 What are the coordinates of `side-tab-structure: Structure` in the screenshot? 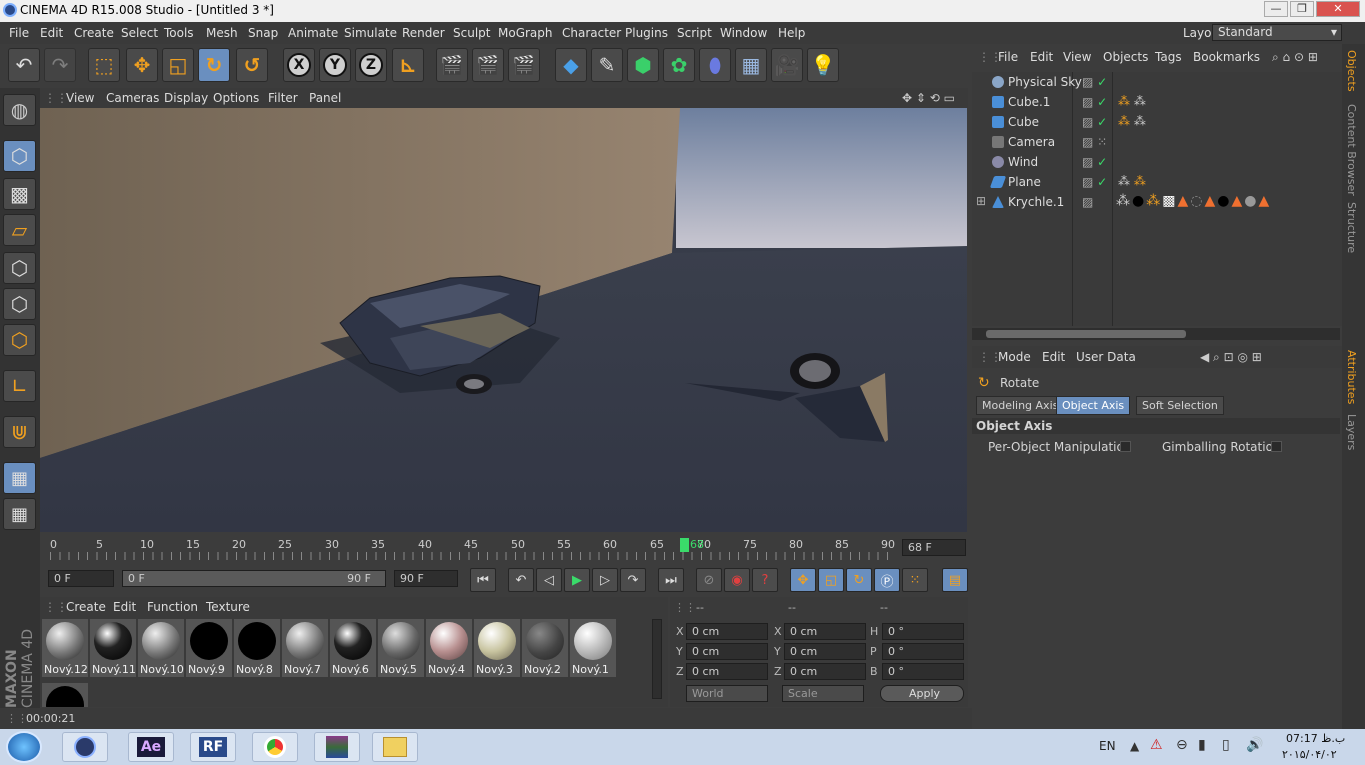 It's located at (1351, 227).